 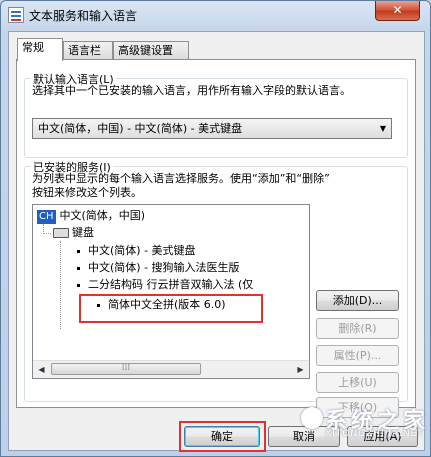 I want to click on tab-general: 常规, so click(x=40, y=49).